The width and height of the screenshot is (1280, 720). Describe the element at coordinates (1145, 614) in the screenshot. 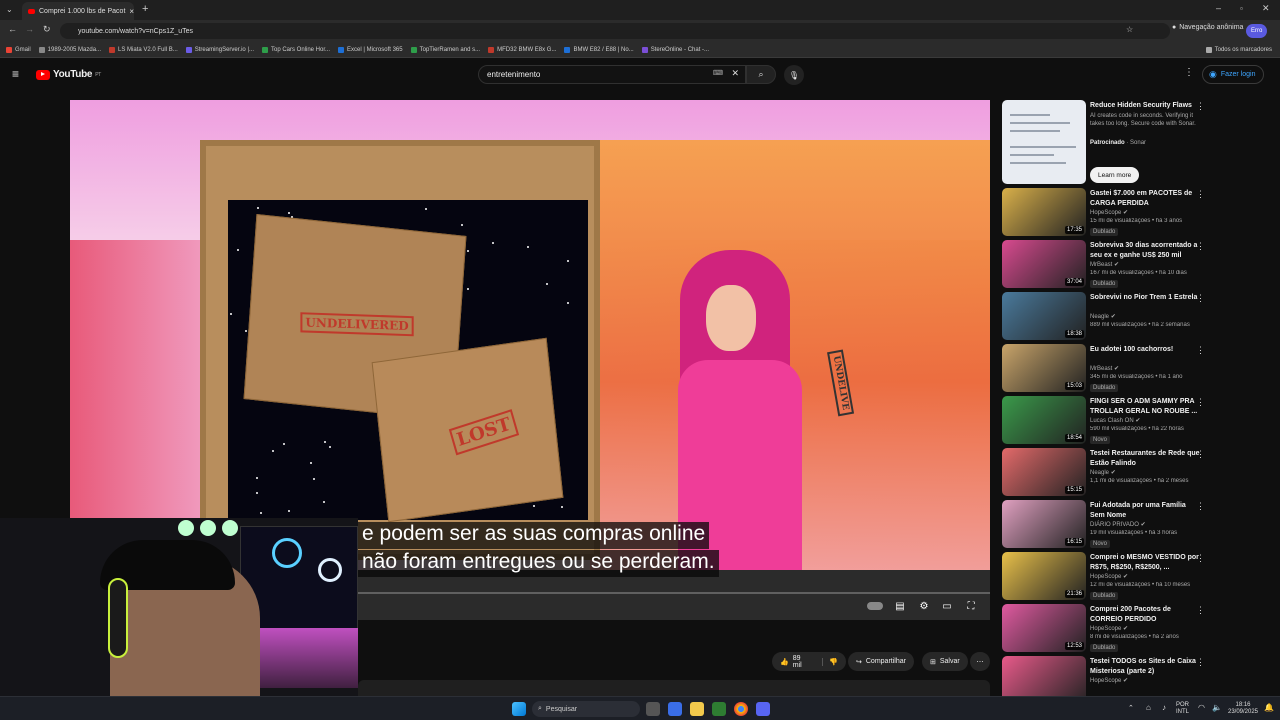

I see `video-title: Comprei 200 Pacotes de CORREIO PERDIDO` at that location.